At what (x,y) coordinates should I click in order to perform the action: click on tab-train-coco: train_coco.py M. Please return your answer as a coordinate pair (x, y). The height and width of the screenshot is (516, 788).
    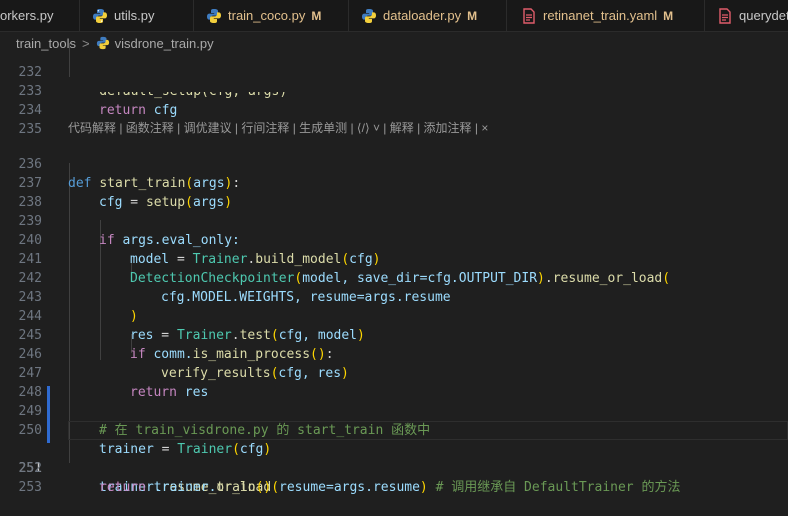
    Looking at the image, I should click on (271, 15).